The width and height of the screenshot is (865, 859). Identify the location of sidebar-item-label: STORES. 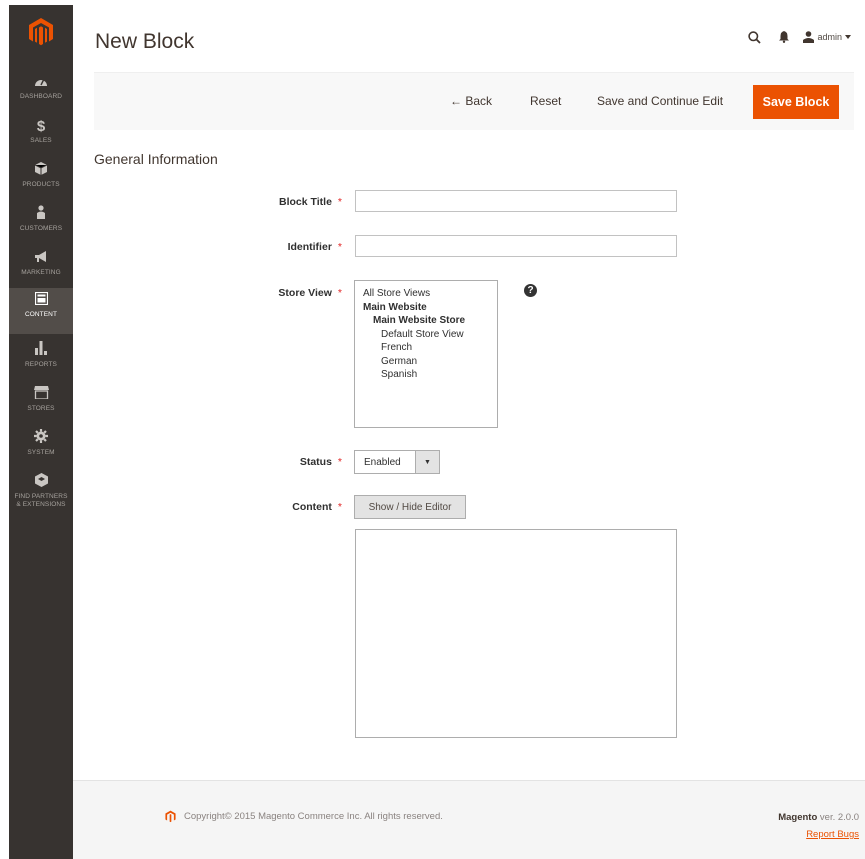
(41, 408).